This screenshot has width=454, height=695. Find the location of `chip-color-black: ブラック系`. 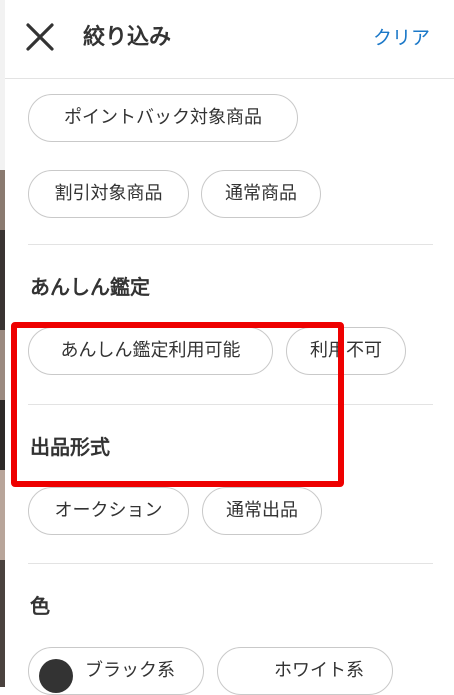

chip-color-black: ブラック系 is located at coordinates (116, 671).